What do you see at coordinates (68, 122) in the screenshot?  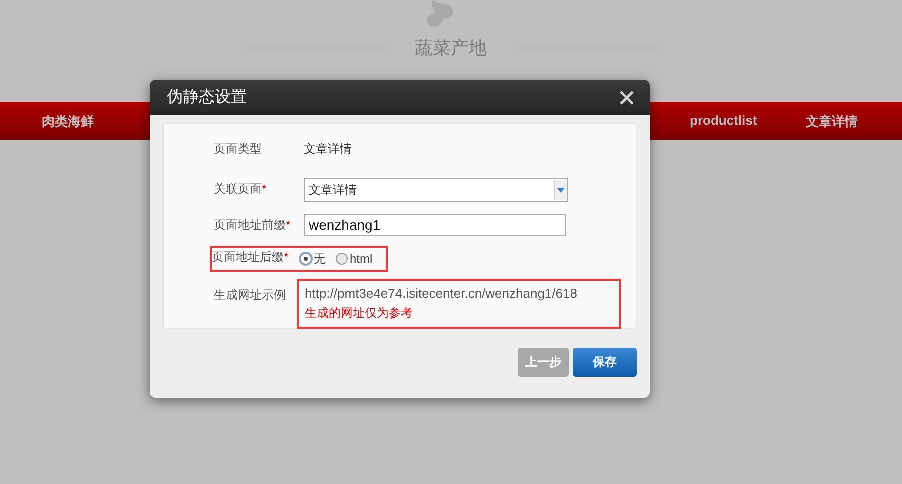 I see `nav-link: 肉类海鲜` at bounding box center [68, 122].